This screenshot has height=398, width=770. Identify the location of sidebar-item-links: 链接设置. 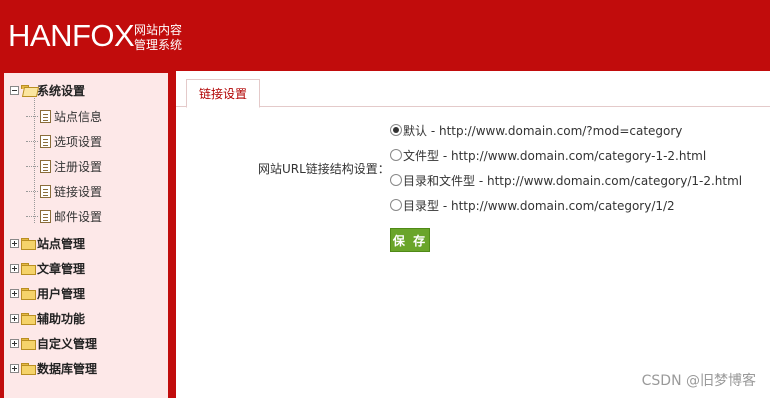
(64, 191).